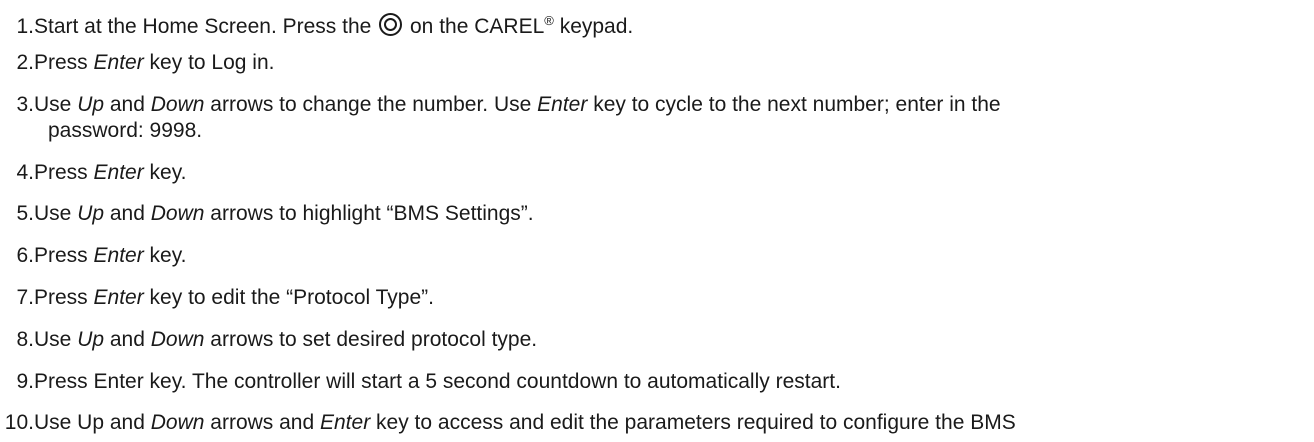 Image resolution: width=1314 pixels, height=442 pixels. What do you see at coordinates (391, 24) in the screenshot?
I see `program-key-icon` at bounding box center [391, 24].